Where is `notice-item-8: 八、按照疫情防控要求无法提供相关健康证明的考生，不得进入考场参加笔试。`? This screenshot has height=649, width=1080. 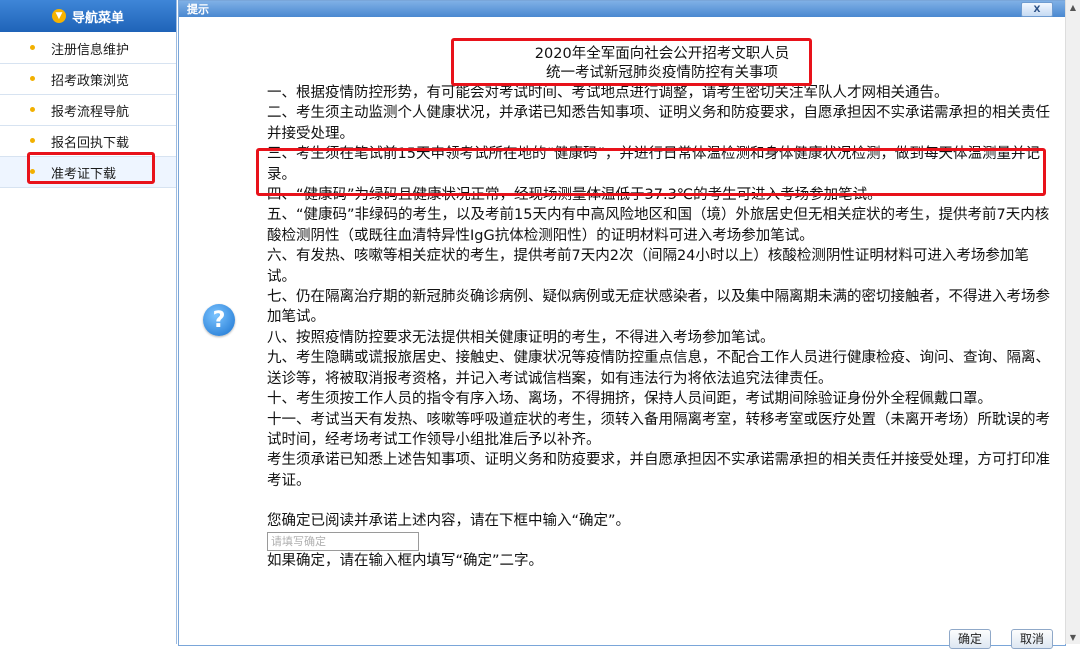
notice-item-8: 八、按照疫情防控要求无法提供相关健康证明的考生，不得进入考场参加笔试。 is located at coordinates (521, 337).